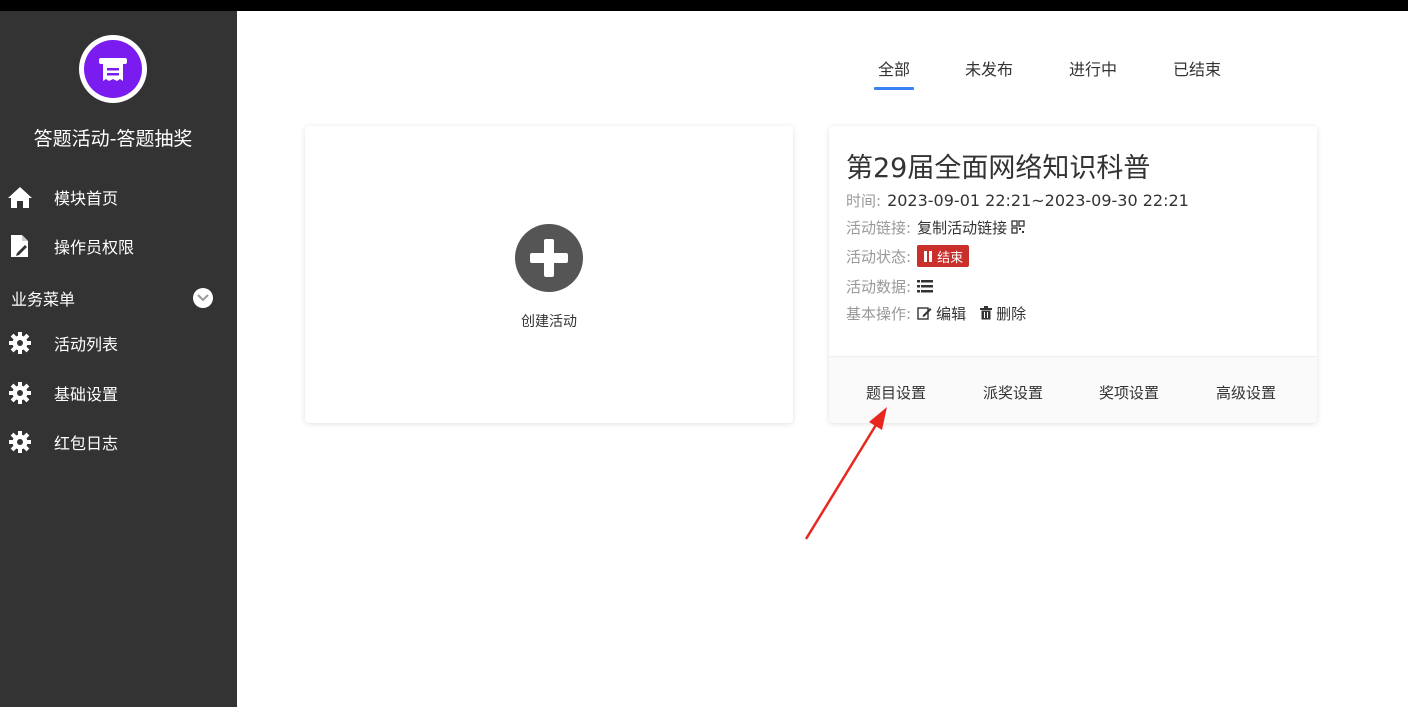 This screenshot has width=1408, height=707. Describe the element at coordinates (879, 227) in the screenshot. I see `link-key: 活动链接:` at that location.